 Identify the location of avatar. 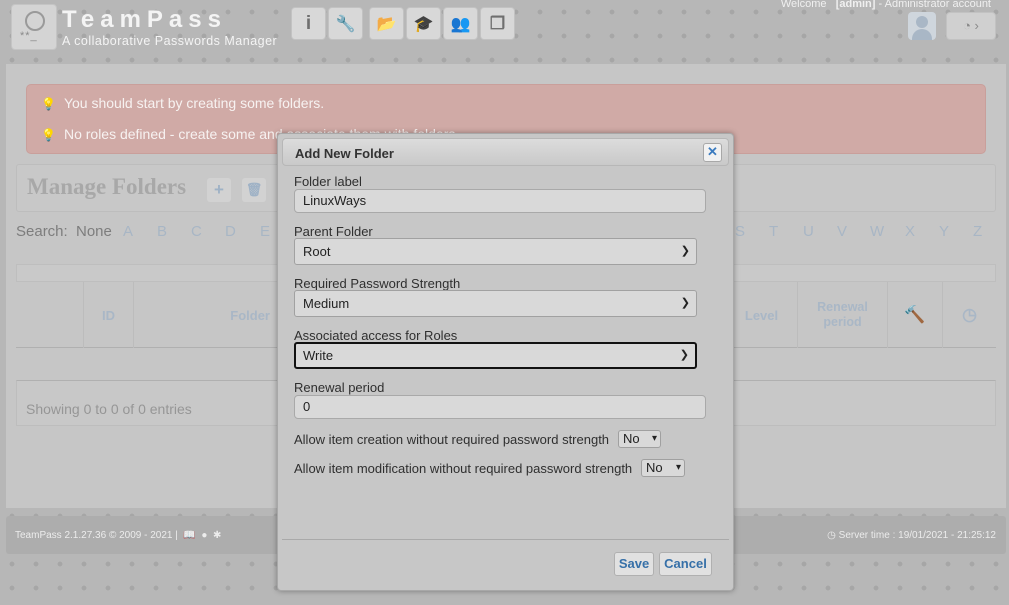
(922, 26).